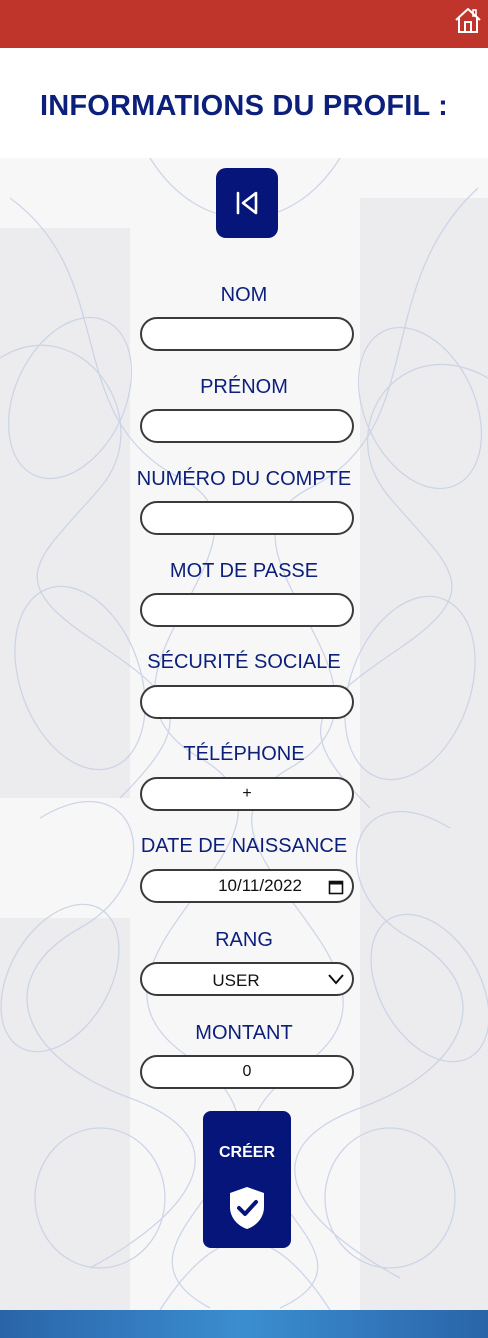 The image size is (488, 1338). I want to click on home-icon, so click(468, 20).